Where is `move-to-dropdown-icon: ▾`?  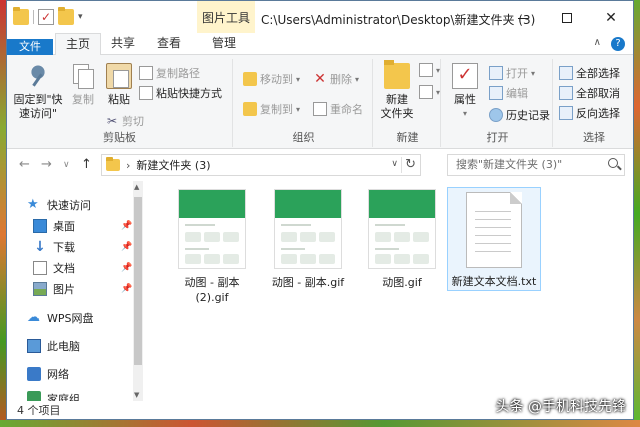 move-to-dropdown-icon: ▾ is located at coordinates (298, 79).